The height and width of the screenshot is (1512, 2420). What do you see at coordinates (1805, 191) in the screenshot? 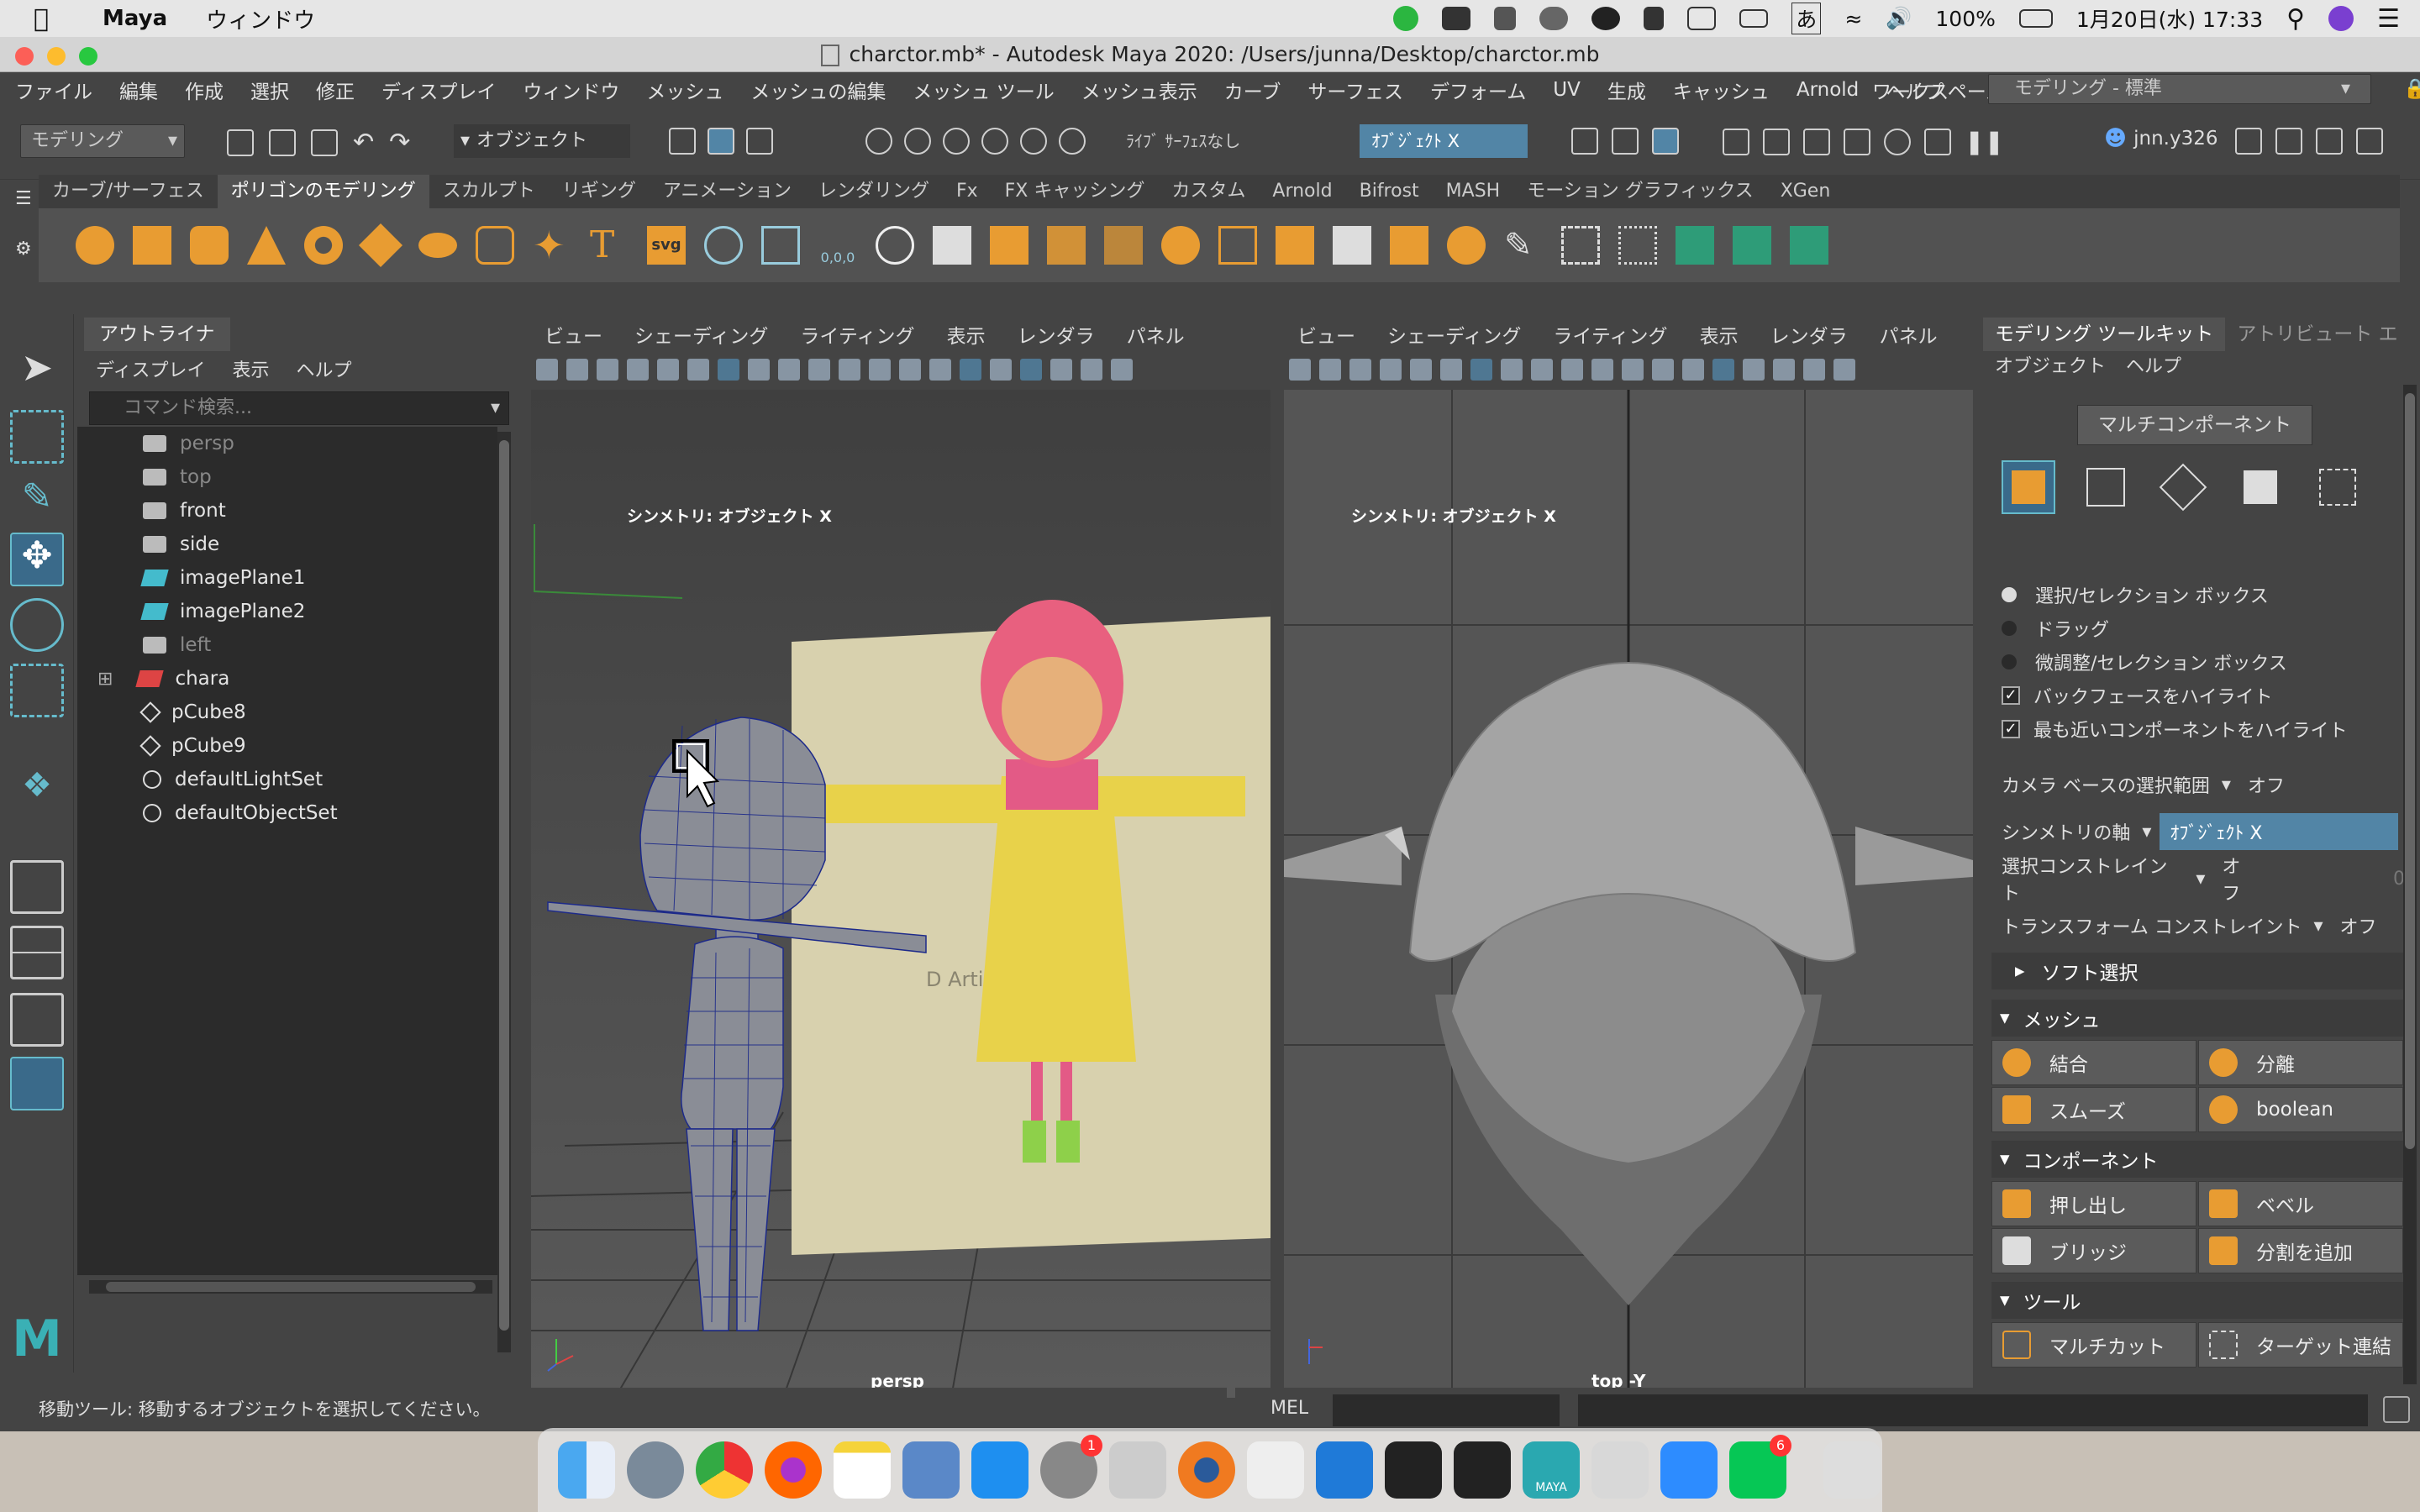
I see `shelf-tab-xgen: XGen` at bounding box center [1805, 191].